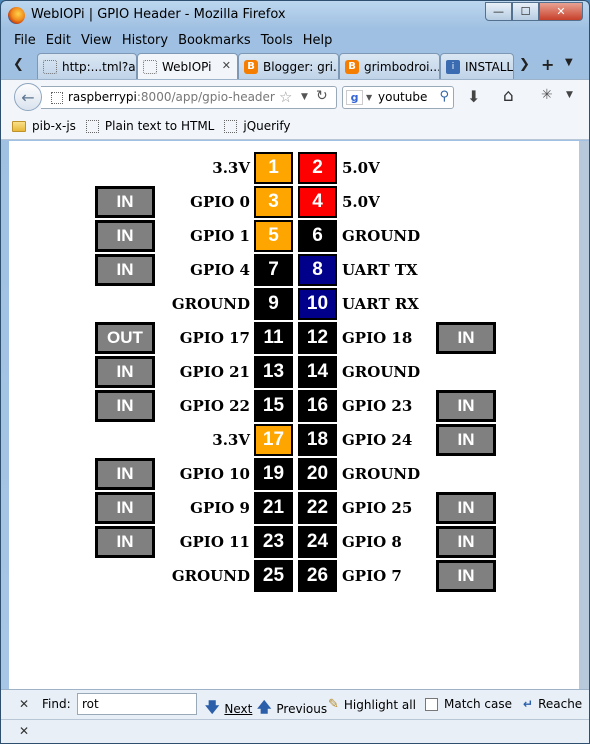 Image resolution: width=590 pixels, height=744 pixels. What do you see at coordinates (214, 338) in the screenshot?
I see `pin-label-left: GPIO 17` at bounding box center [214, 338].